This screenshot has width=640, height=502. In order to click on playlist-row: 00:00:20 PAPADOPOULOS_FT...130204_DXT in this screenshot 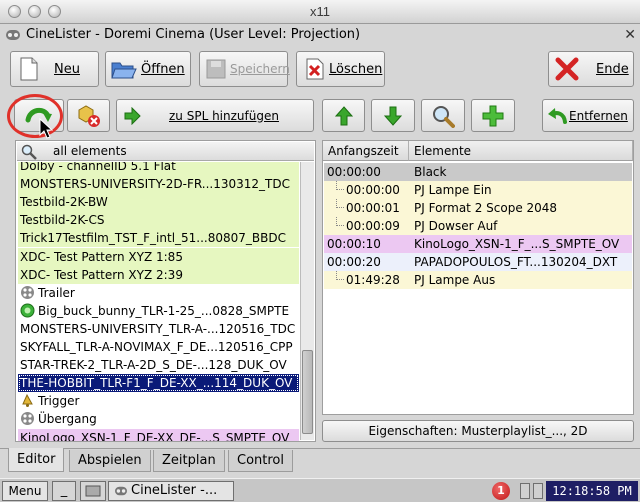, I will do `click(478, 262)`.